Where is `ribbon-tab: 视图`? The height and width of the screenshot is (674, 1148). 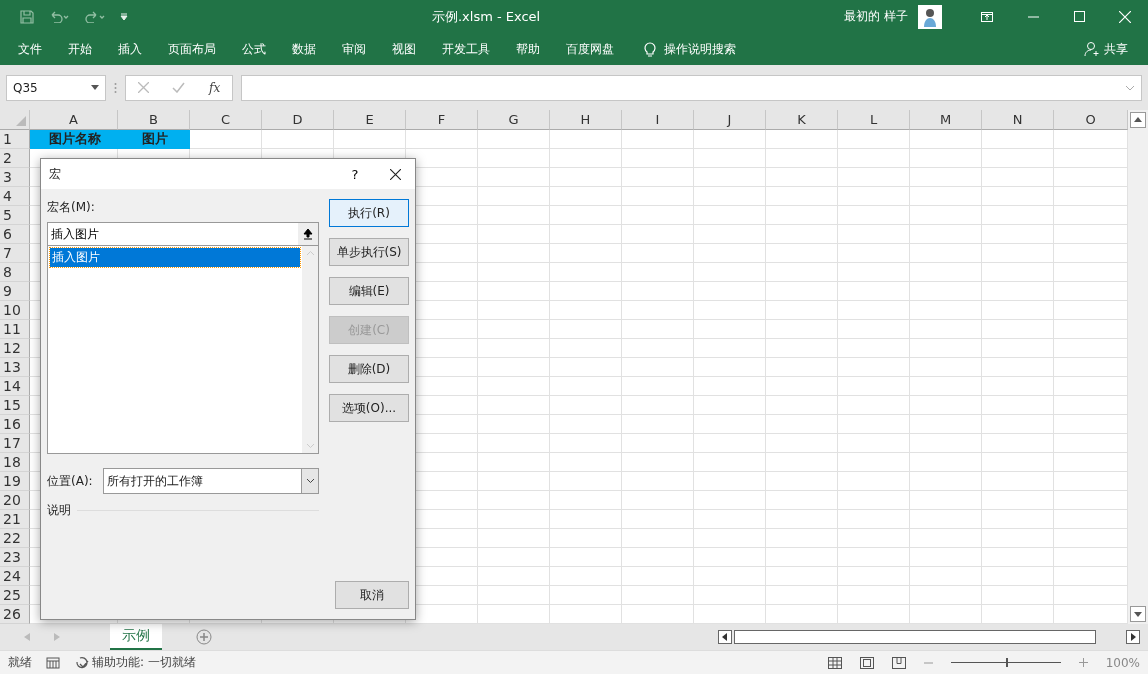 ribbon-tab: 视图 is located at coordinates (404, 49).